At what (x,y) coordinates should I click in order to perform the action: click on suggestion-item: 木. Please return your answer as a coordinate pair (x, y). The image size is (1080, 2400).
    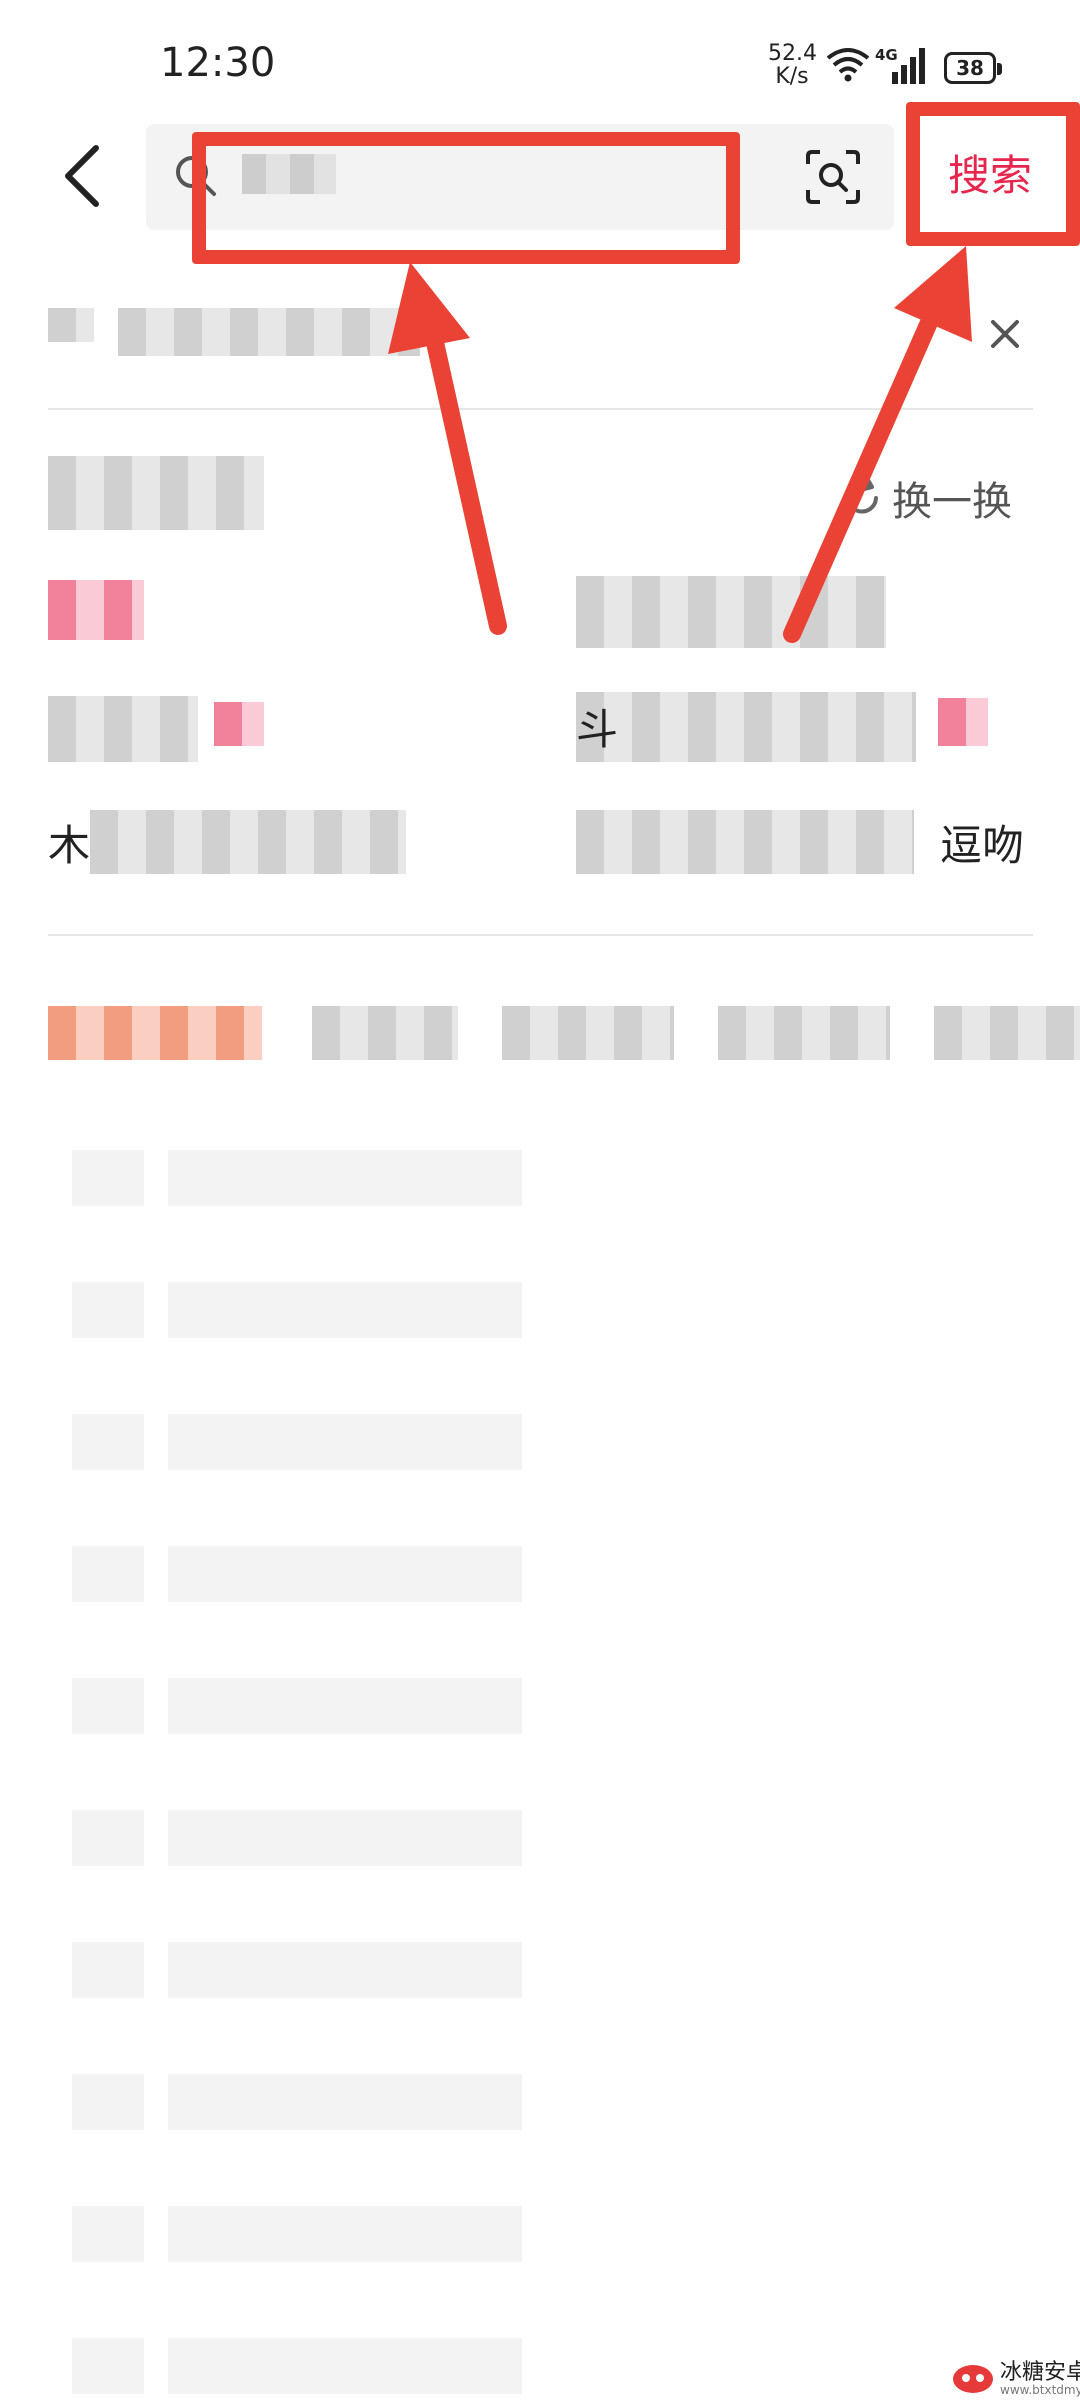
    Looking at the image, I should click on (69, 847).